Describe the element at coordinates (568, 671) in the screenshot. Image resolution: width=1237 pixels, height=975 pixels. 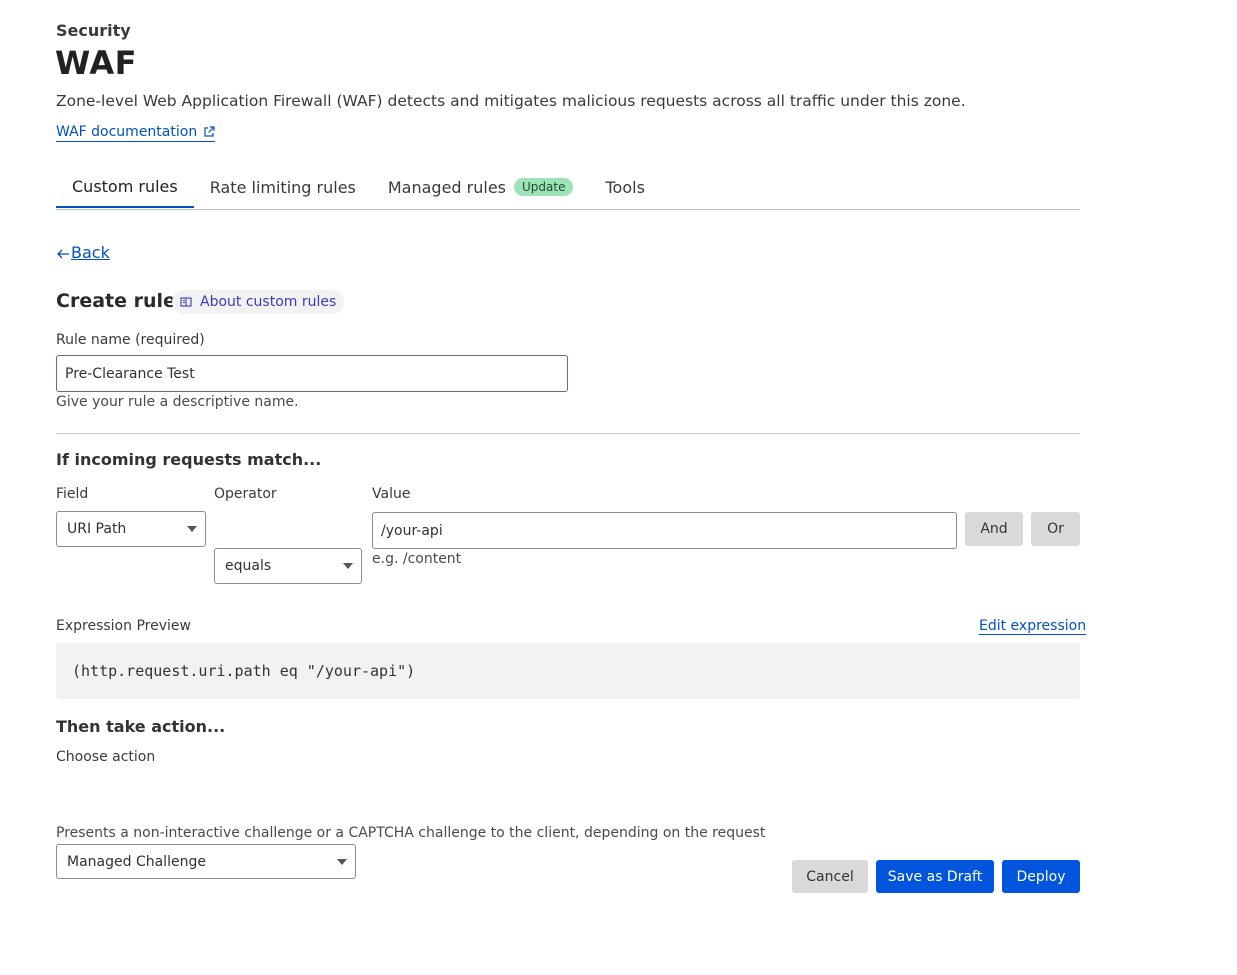
I see `expression-preview: (http.request.uri.path eq "/your-api")` at that location.